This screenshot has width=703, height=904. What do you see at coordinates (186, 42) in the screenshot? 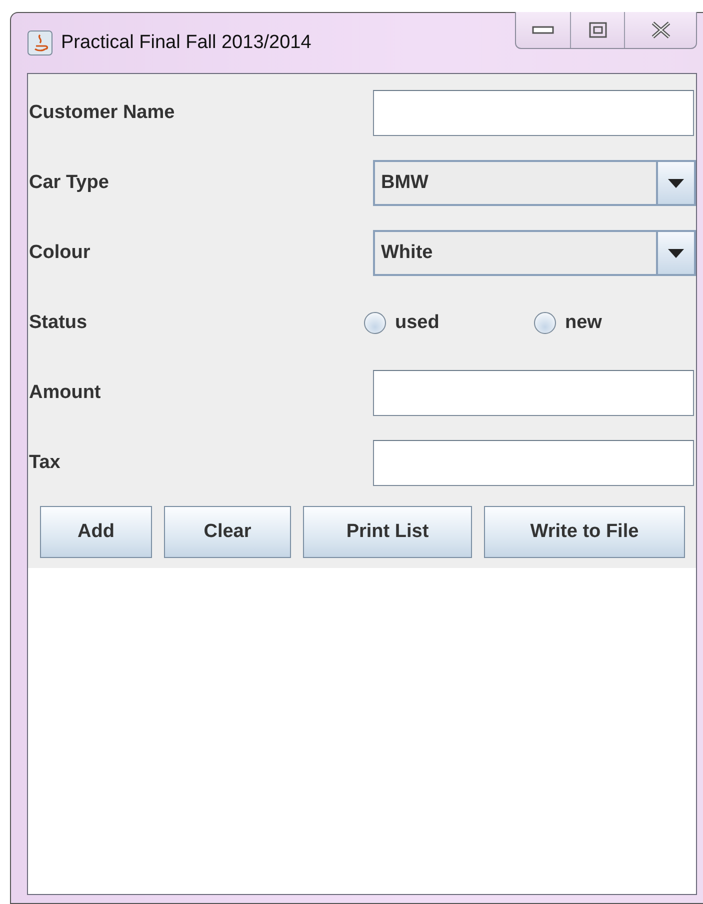
I see `window-title: Practical Final Fall 2013/2014` at bounding box center [186, 42].